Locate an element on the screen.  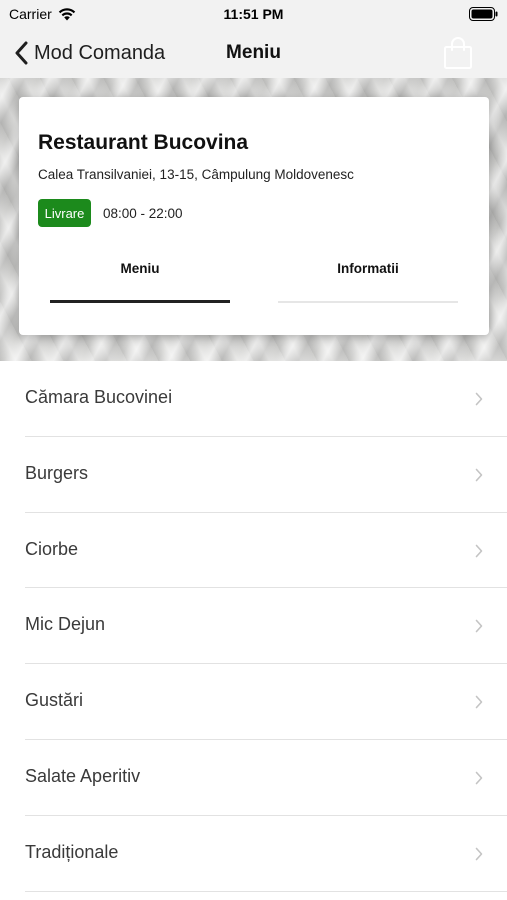
category-label: Burgers is located at coordinates (57, 472).